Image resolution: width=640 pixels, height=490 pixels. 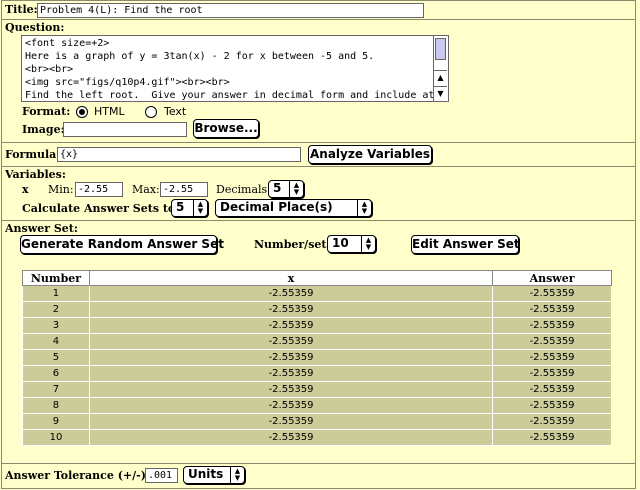 I want to click on row-number: 5, so click(x=56, y=357).